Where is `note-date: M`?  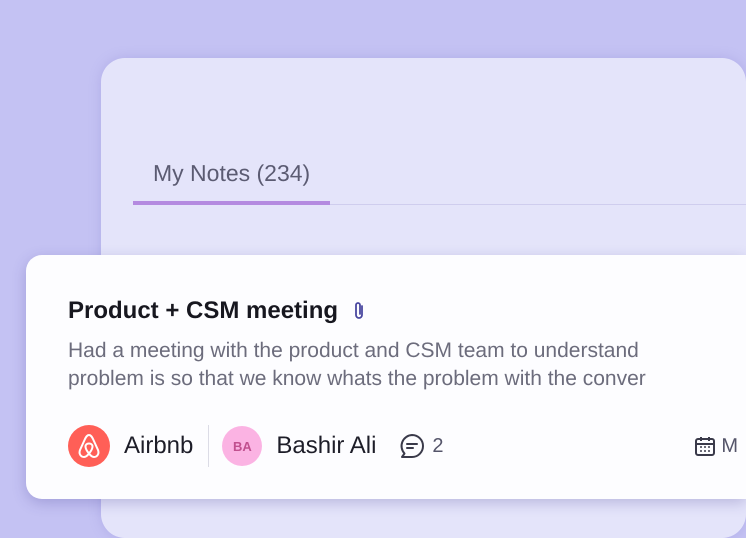 note-date: M is located at coordinates (729, 446).